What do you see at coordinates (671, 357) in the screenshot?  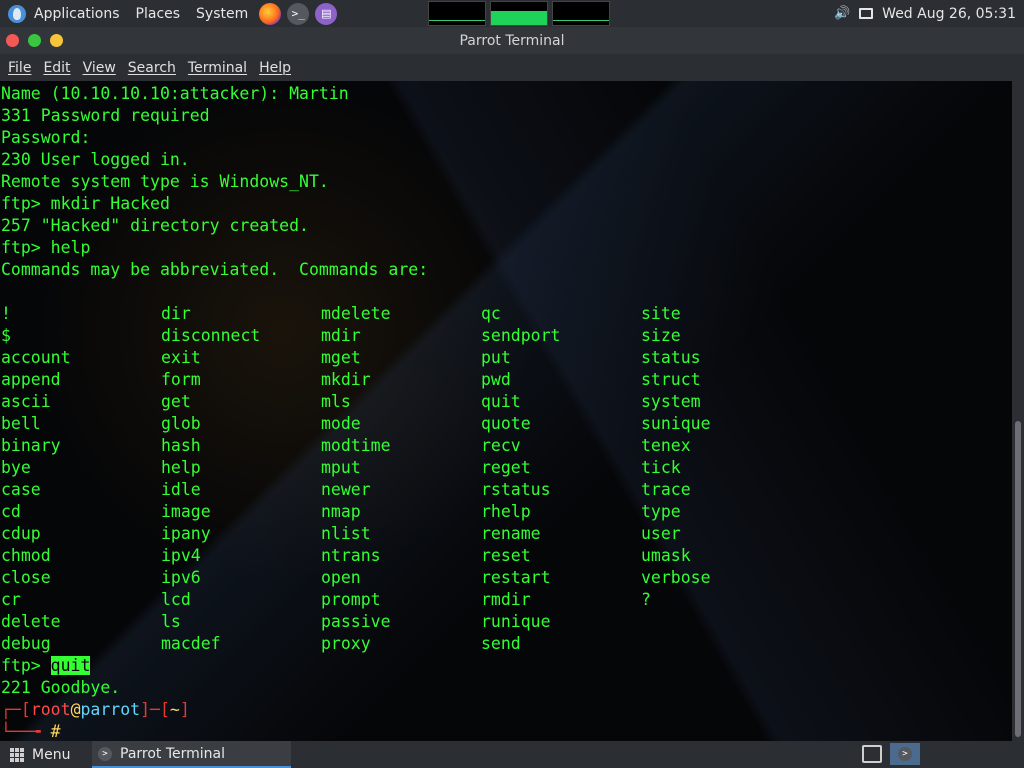 I see `ftp-command: status` at bounding box center [671, 357].